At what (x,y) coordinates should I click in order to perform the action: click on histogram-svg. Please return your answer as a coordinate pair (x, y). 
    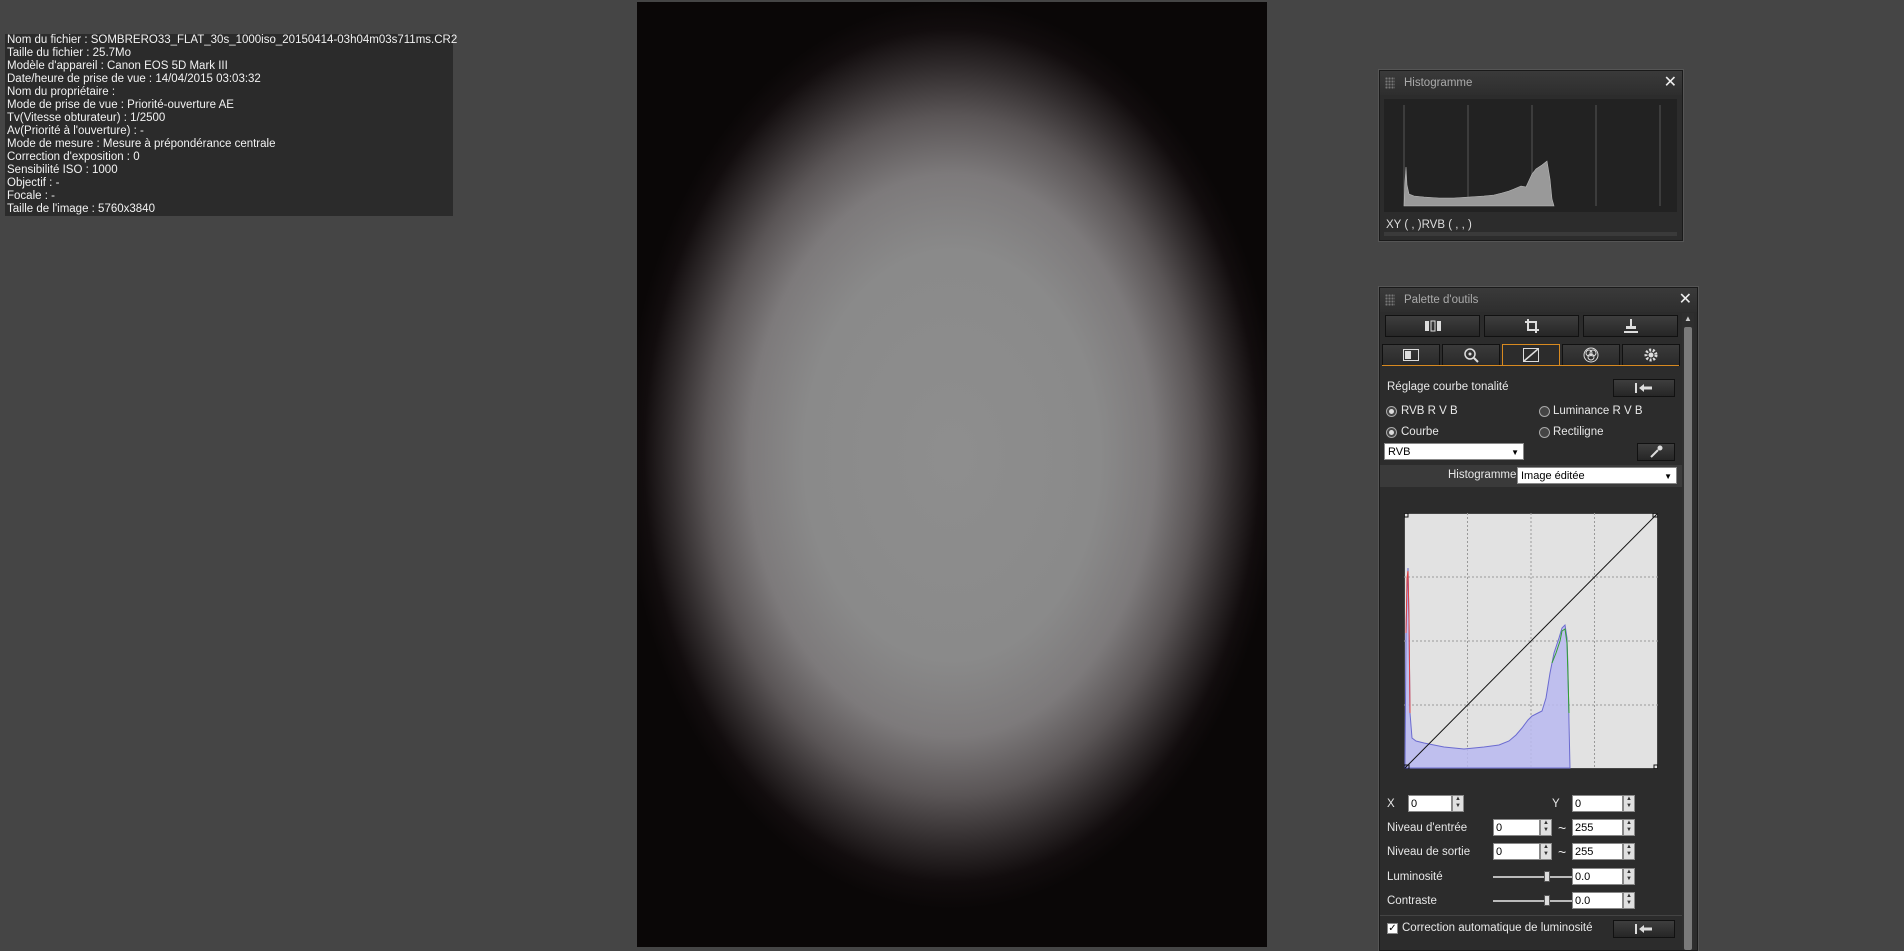
    Looking at the image, I should click on (1532, 156).